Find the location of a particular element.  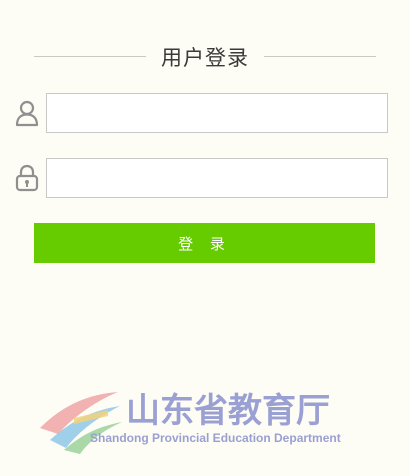

username-input is located at coordinates (217, 113).